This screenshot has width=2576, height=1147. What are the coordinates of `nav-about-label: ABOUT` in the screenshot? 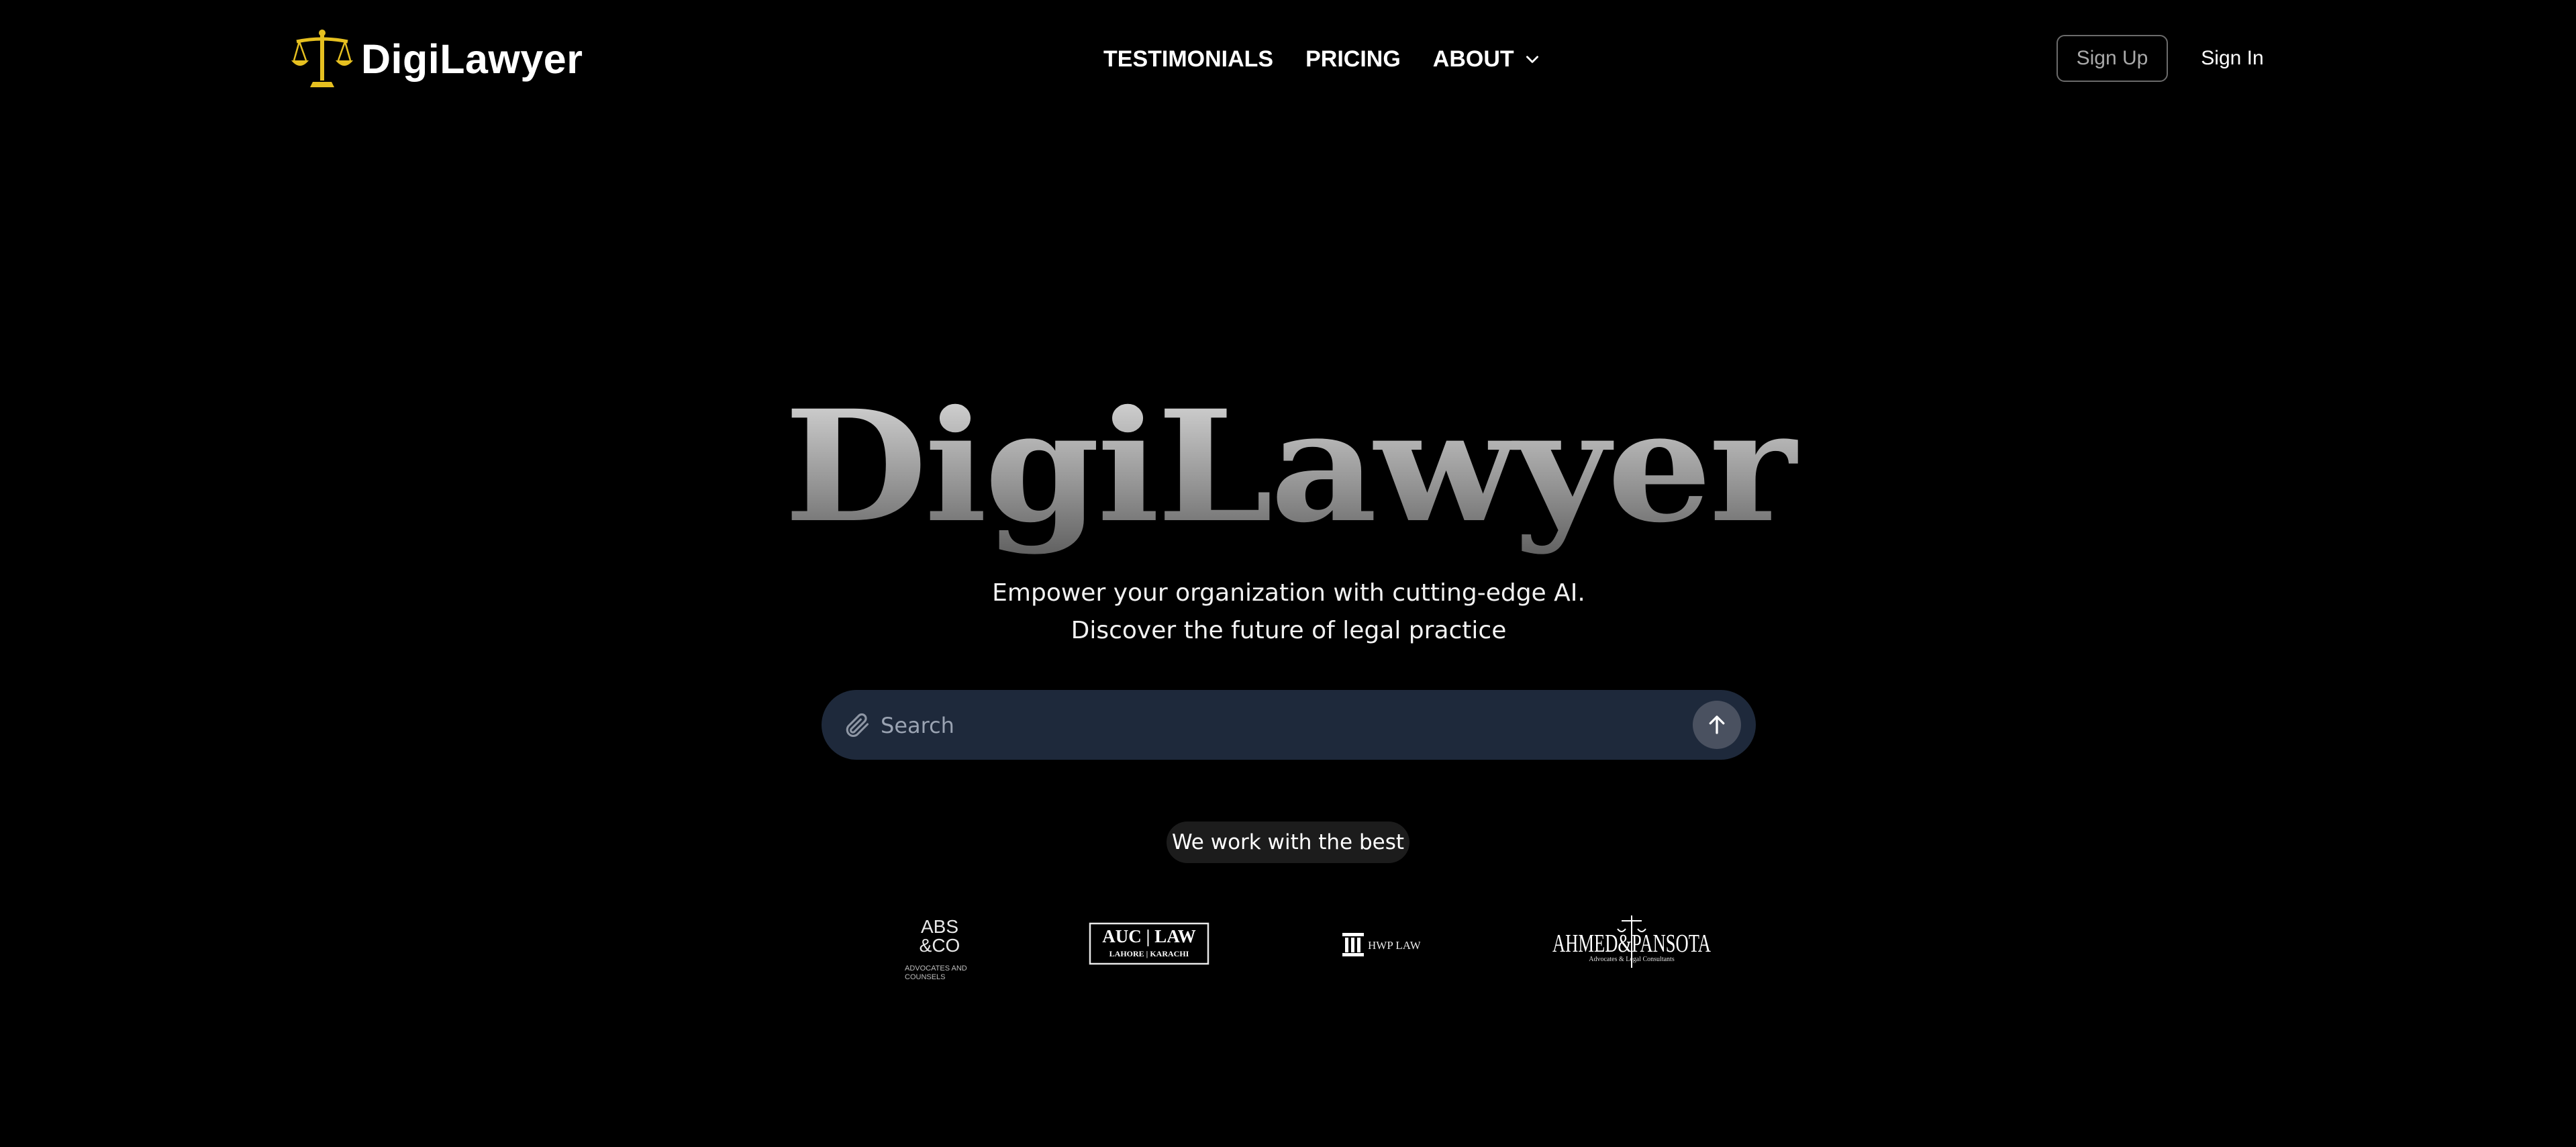 It's located at (1473, 59).